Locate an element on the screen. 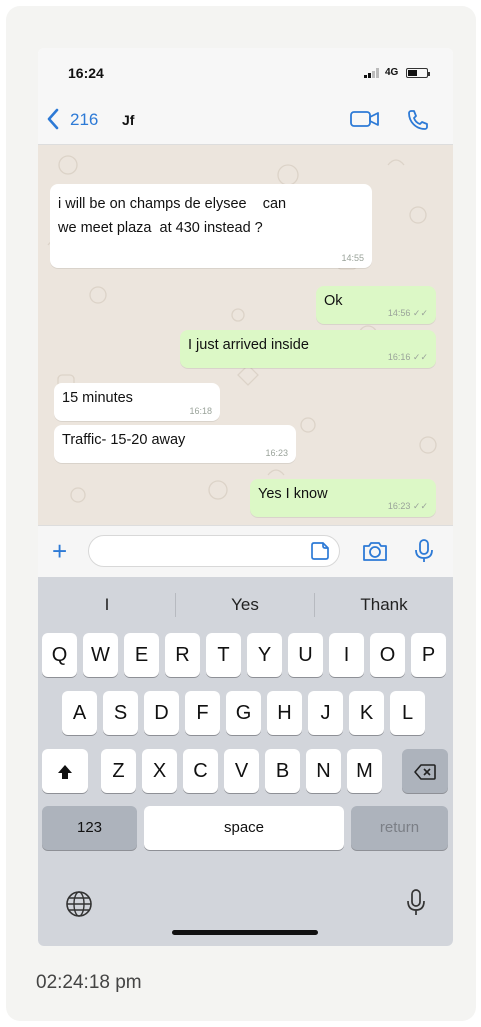 This screenshot has width=481, height=1027. key-v: V is located at coordinates (241, 771).